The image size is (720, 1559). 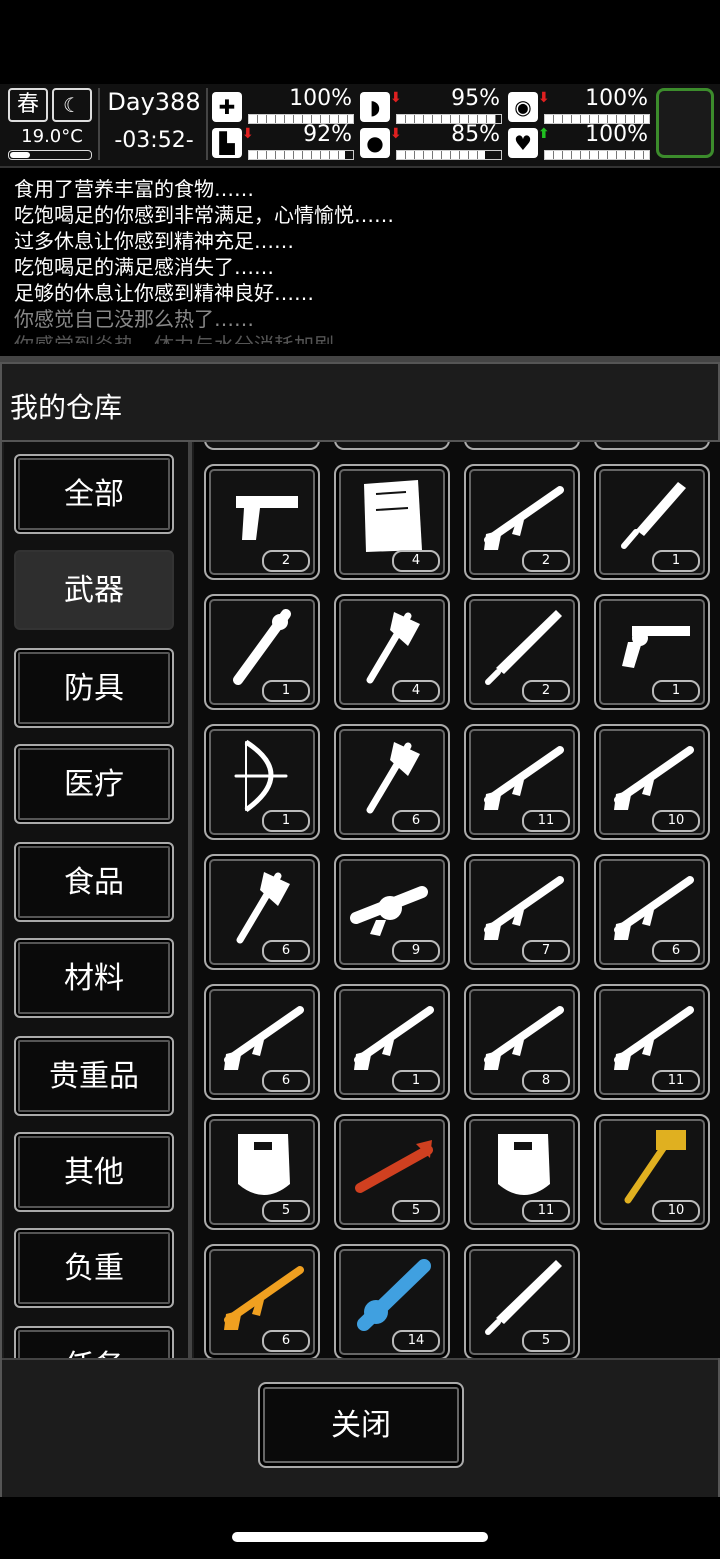 I want to click on stat-value: 92%, so click(x=327, y=134).